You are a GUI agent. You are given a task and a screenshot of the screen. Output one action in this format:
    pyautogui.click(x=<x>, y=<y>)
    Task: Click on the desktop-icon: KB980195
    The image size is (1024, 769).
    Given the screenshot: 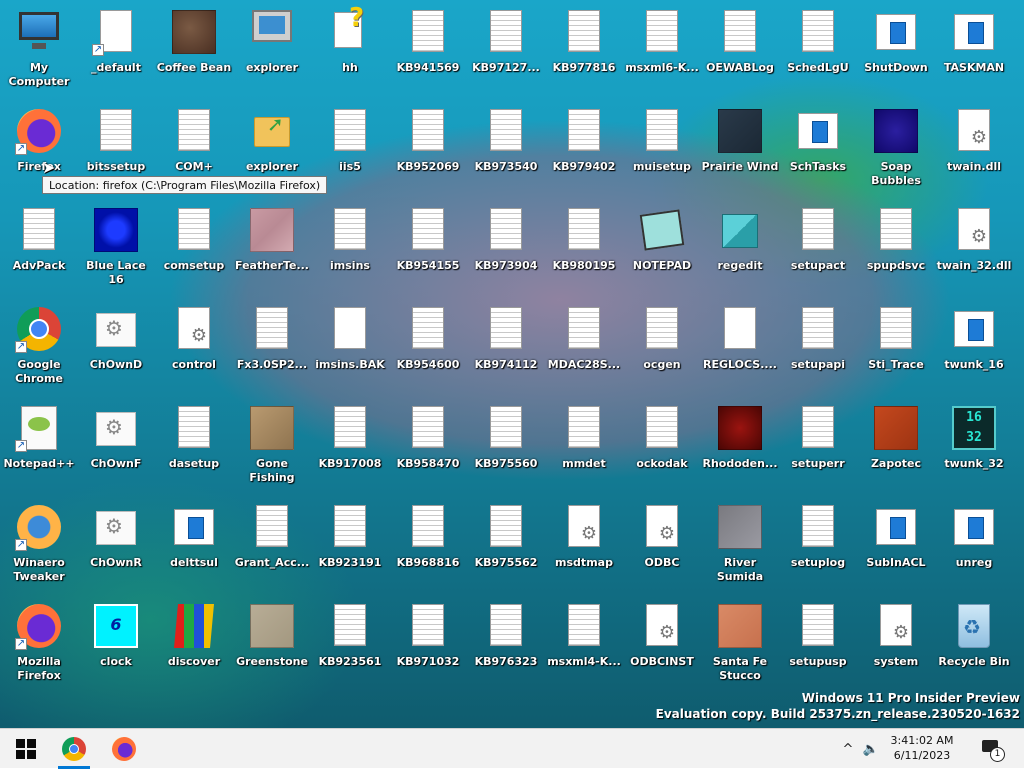 What is the action you would take?
    pyautogui.click(x=584, y=248)
    